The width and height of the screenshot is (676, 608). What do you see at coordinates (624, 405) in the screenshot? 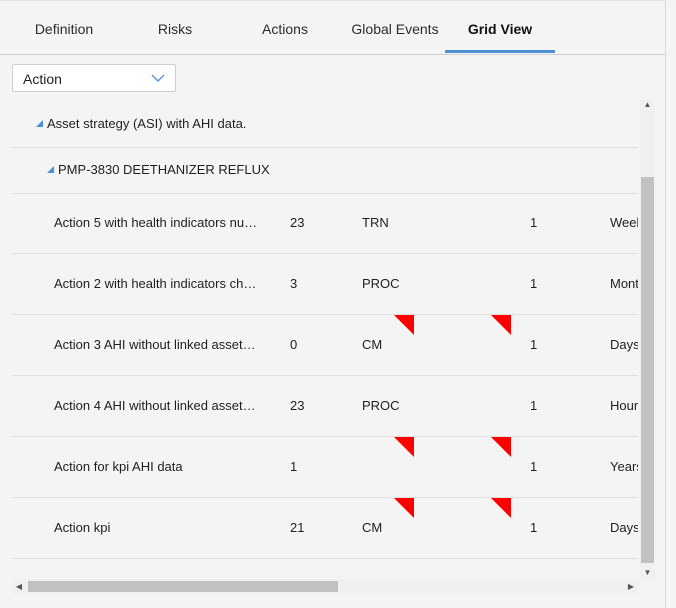
I see `interval-cell: Hours` at bounding box center [624, 405].